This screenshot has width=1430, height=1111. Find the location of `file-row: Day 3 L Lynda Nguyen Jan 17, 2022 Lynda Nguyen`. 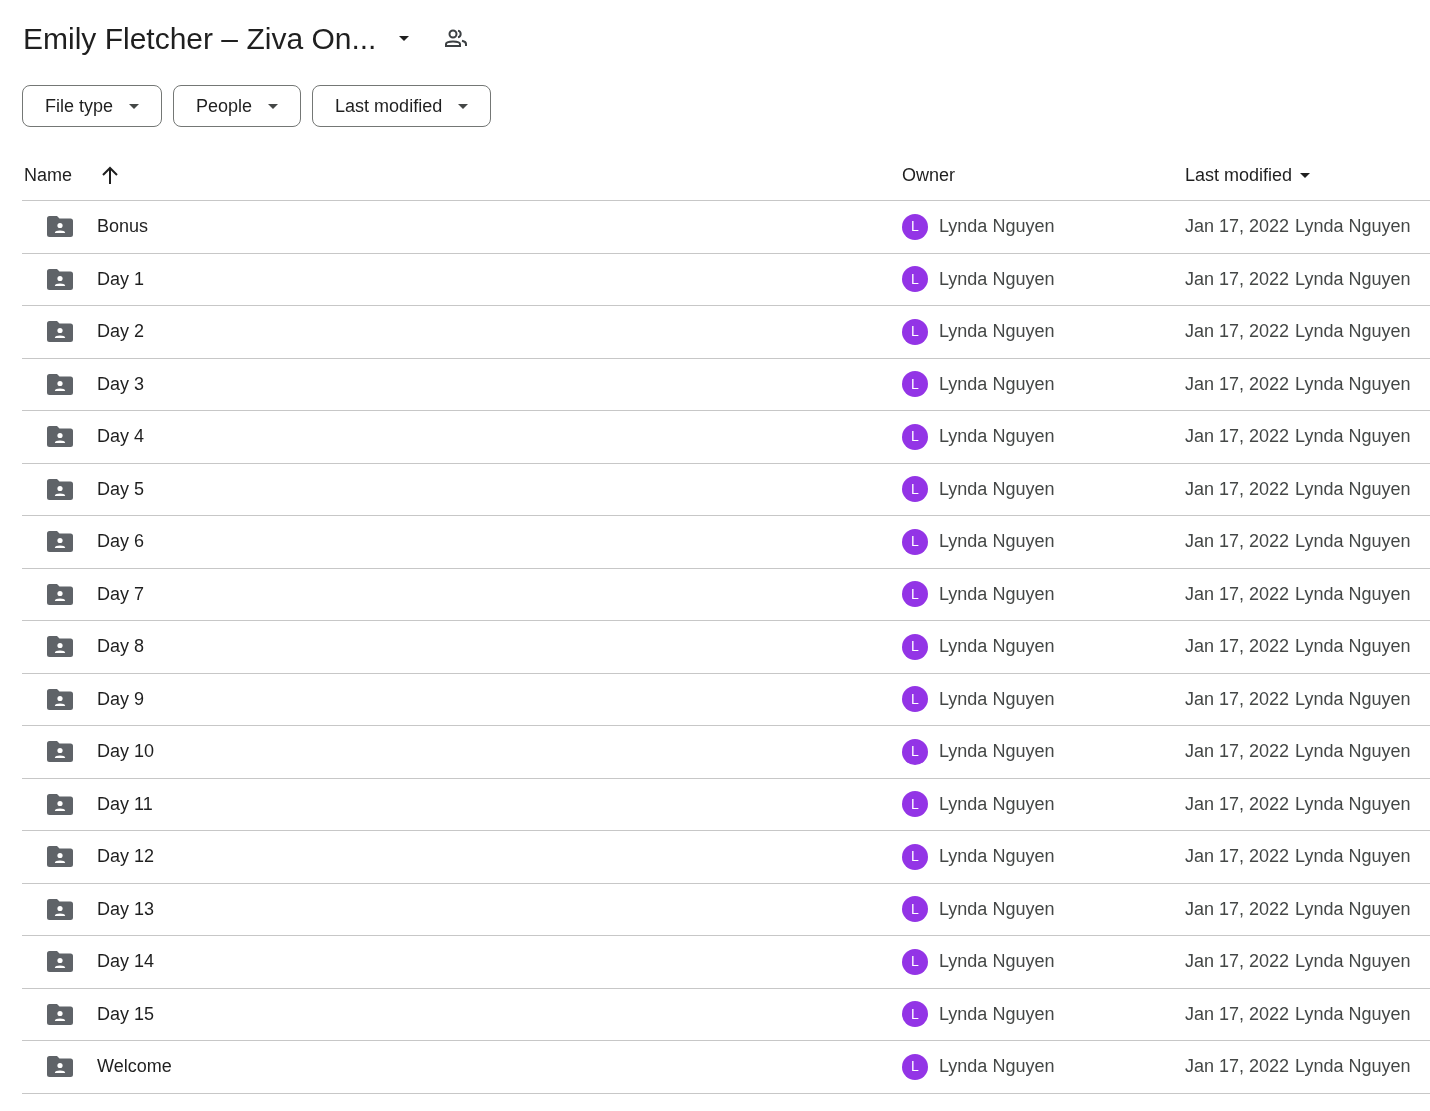

file-row: Day 3 L Lynda Nguyen Jan 17, 2022 Lynda Nguyen is located at coordinates (726, 384).